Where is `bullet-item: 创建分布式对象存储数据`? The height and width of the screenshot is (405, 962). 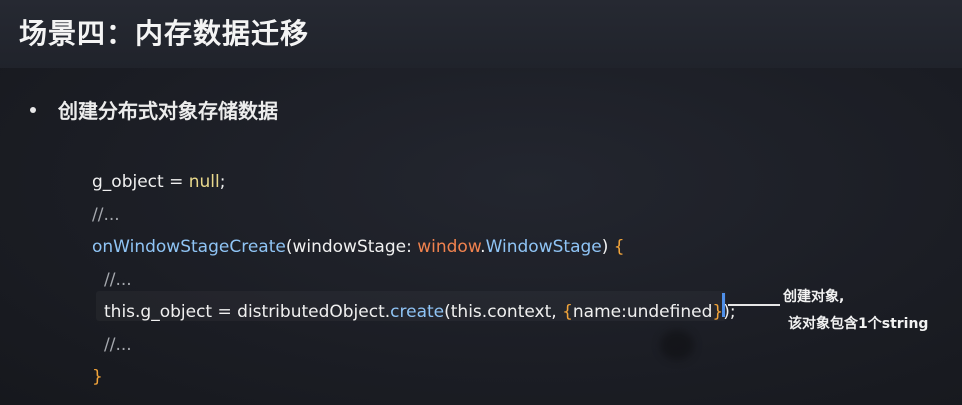
bullet-item: 创建分布式对象存储数据 is located at coordinates (154, 109).